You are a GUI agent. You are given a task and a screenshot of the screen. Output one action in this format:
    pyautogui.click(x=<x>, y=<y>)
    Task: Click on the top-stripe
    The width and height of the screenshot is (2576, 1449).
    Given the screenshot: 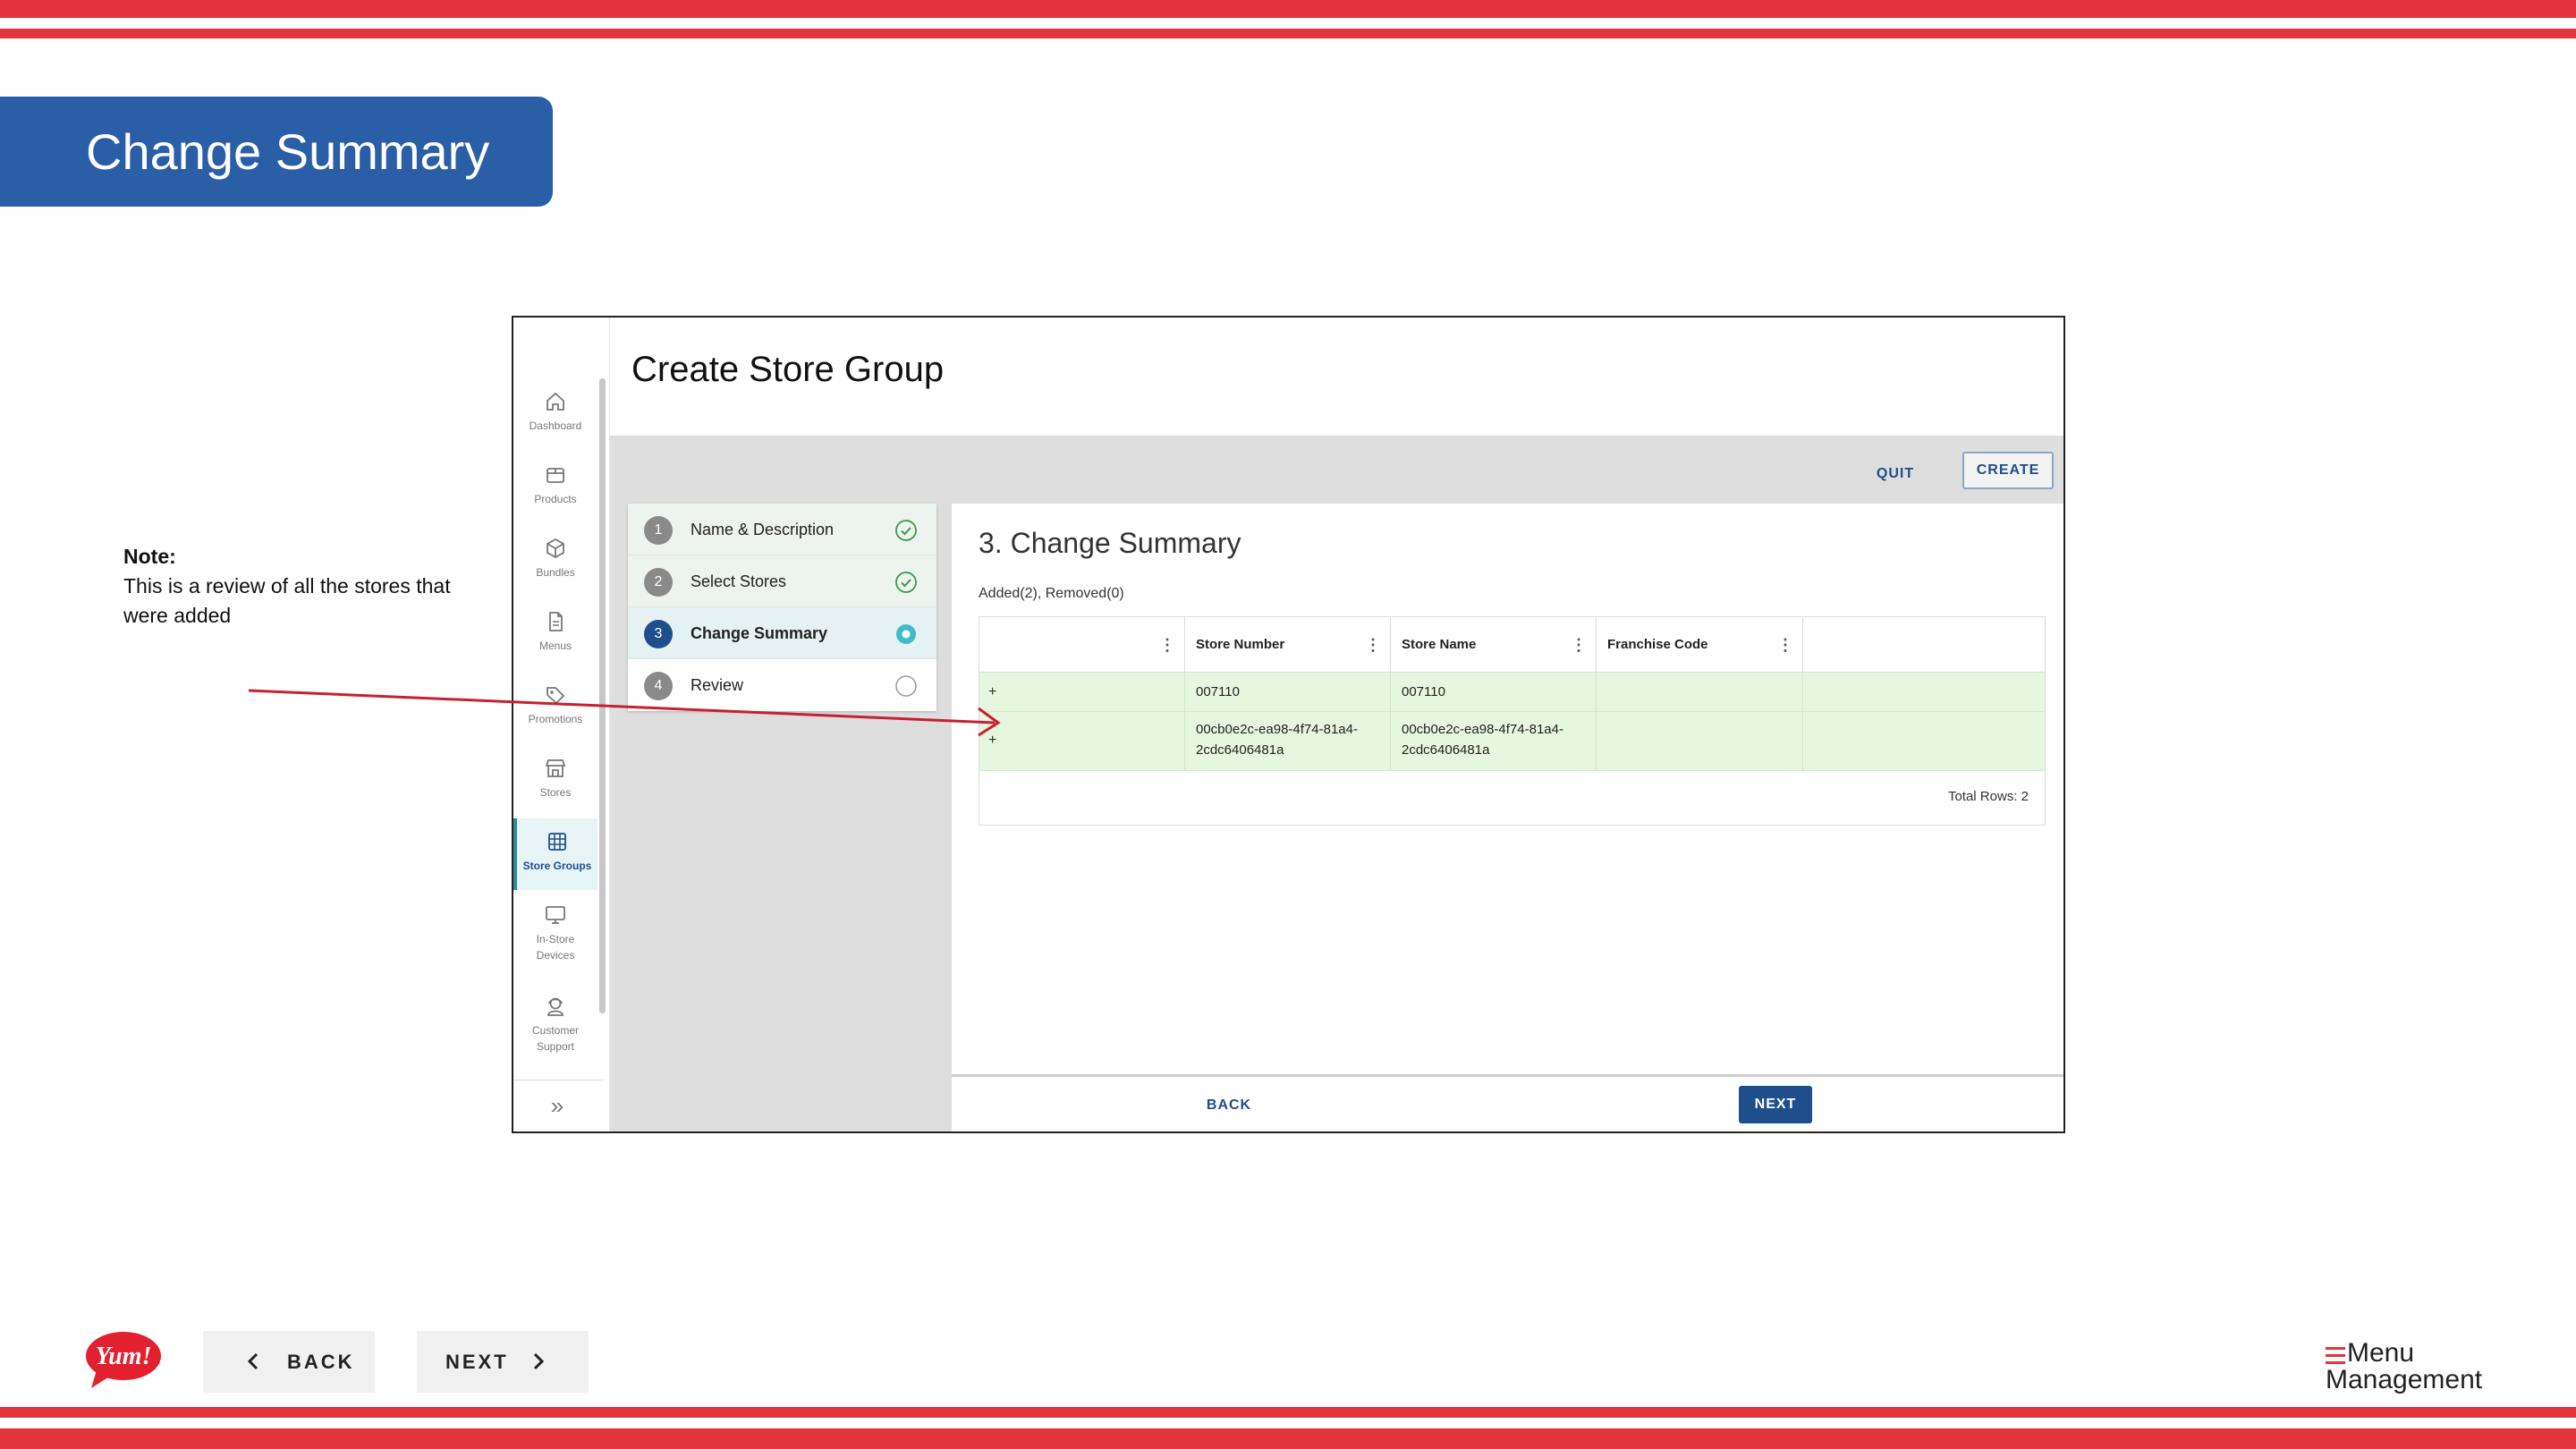 What is the action you would take?
    pyautogui.click(x=1288, y=9)
    